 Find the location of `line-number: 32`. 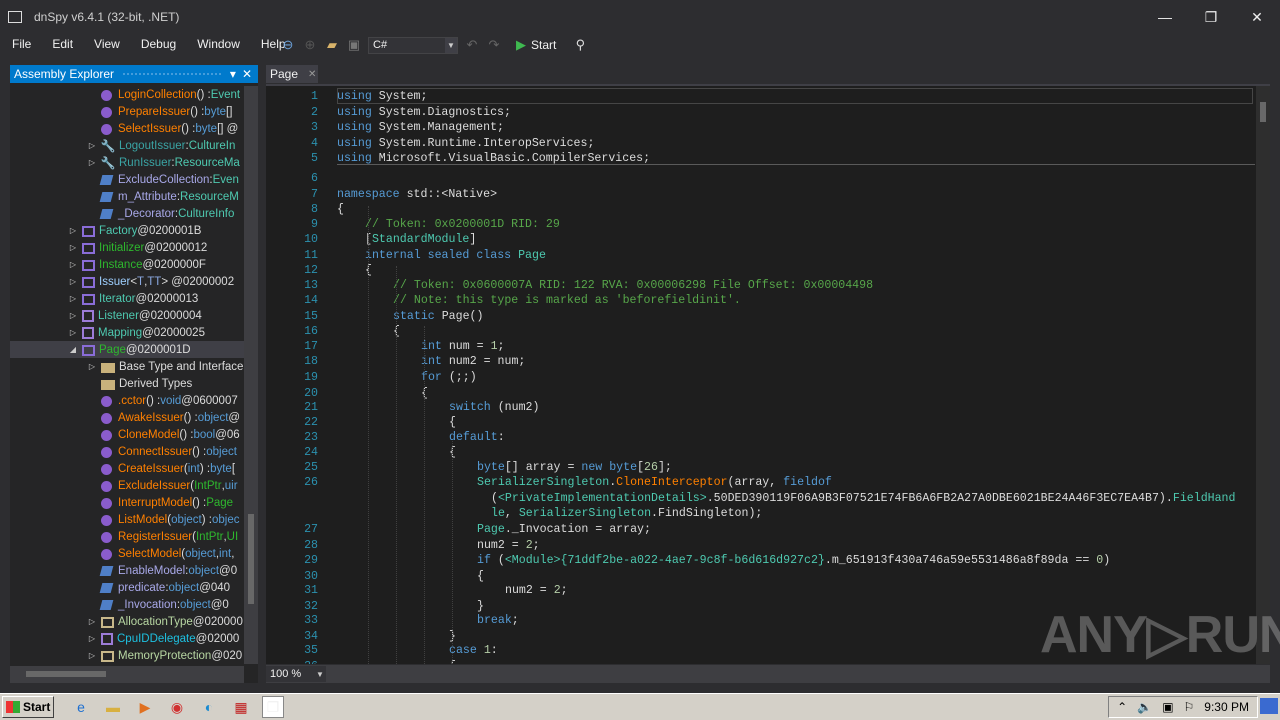

line-number: 32 is located at coordinates (311, 606).